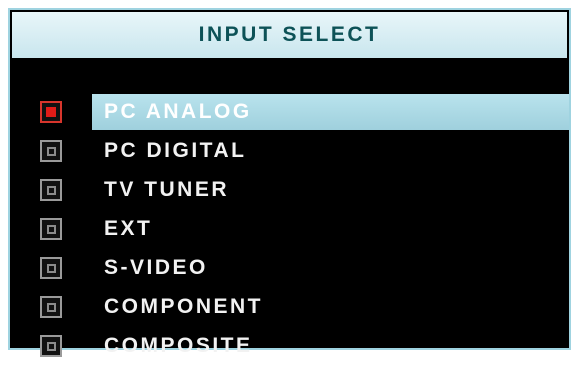  What do you see at coordinates (156, 267) in the screenshot?
I see `input-label: S-VIDEO` at bounding box center [156, 267].